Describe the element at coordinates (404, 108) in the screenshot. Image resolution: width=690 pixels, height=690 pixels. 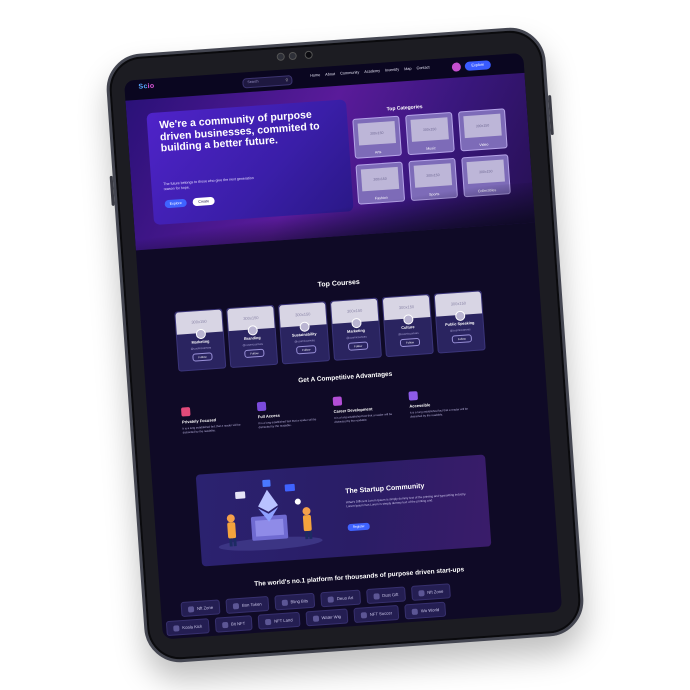
I see `categories-title: Top Categories` at that location.